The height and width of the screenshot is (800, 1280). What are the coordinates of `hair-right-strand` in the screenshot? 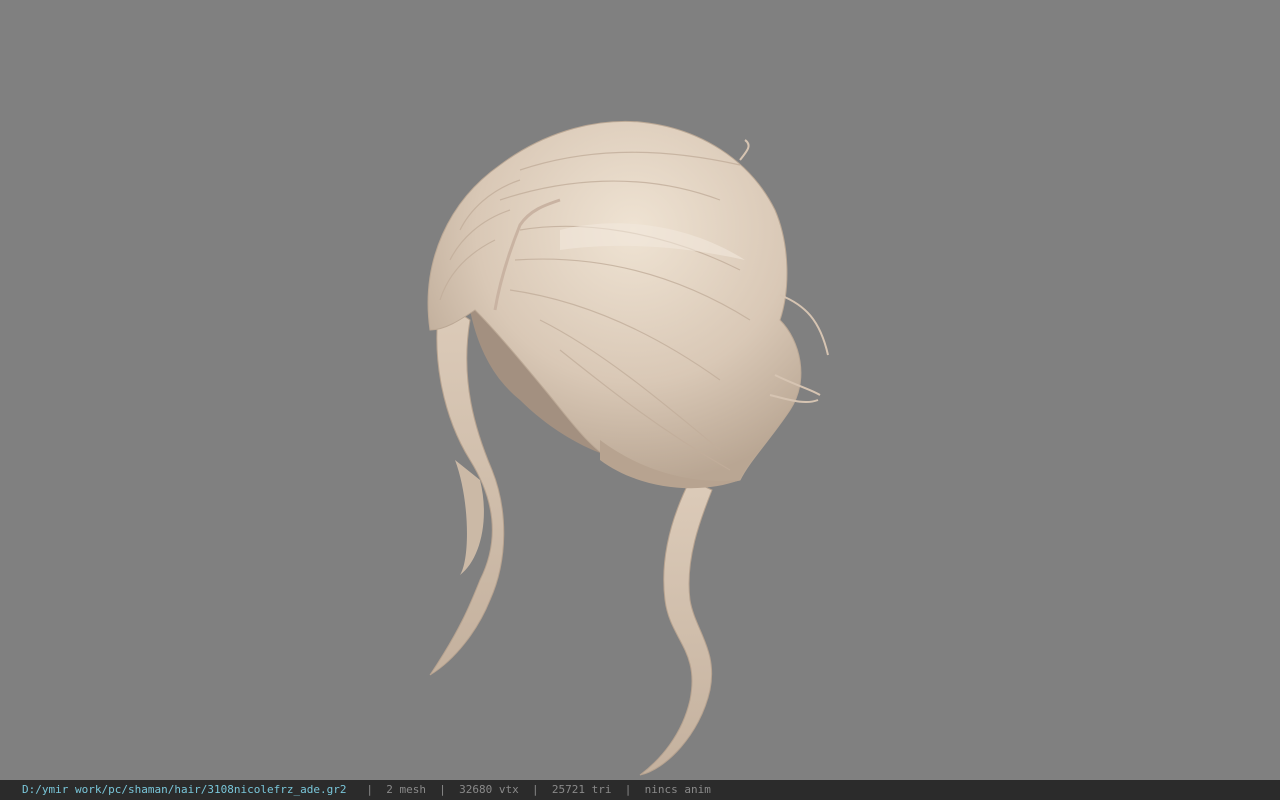 It's located at (676, 627).